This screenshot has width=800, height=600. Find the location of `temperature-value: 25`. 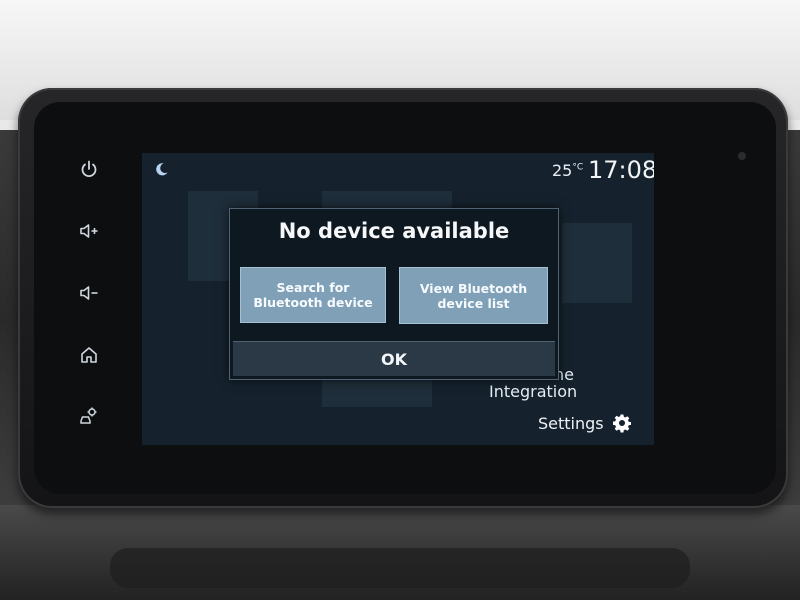

temperature-value: 25 is located at coordinates (562, 170).